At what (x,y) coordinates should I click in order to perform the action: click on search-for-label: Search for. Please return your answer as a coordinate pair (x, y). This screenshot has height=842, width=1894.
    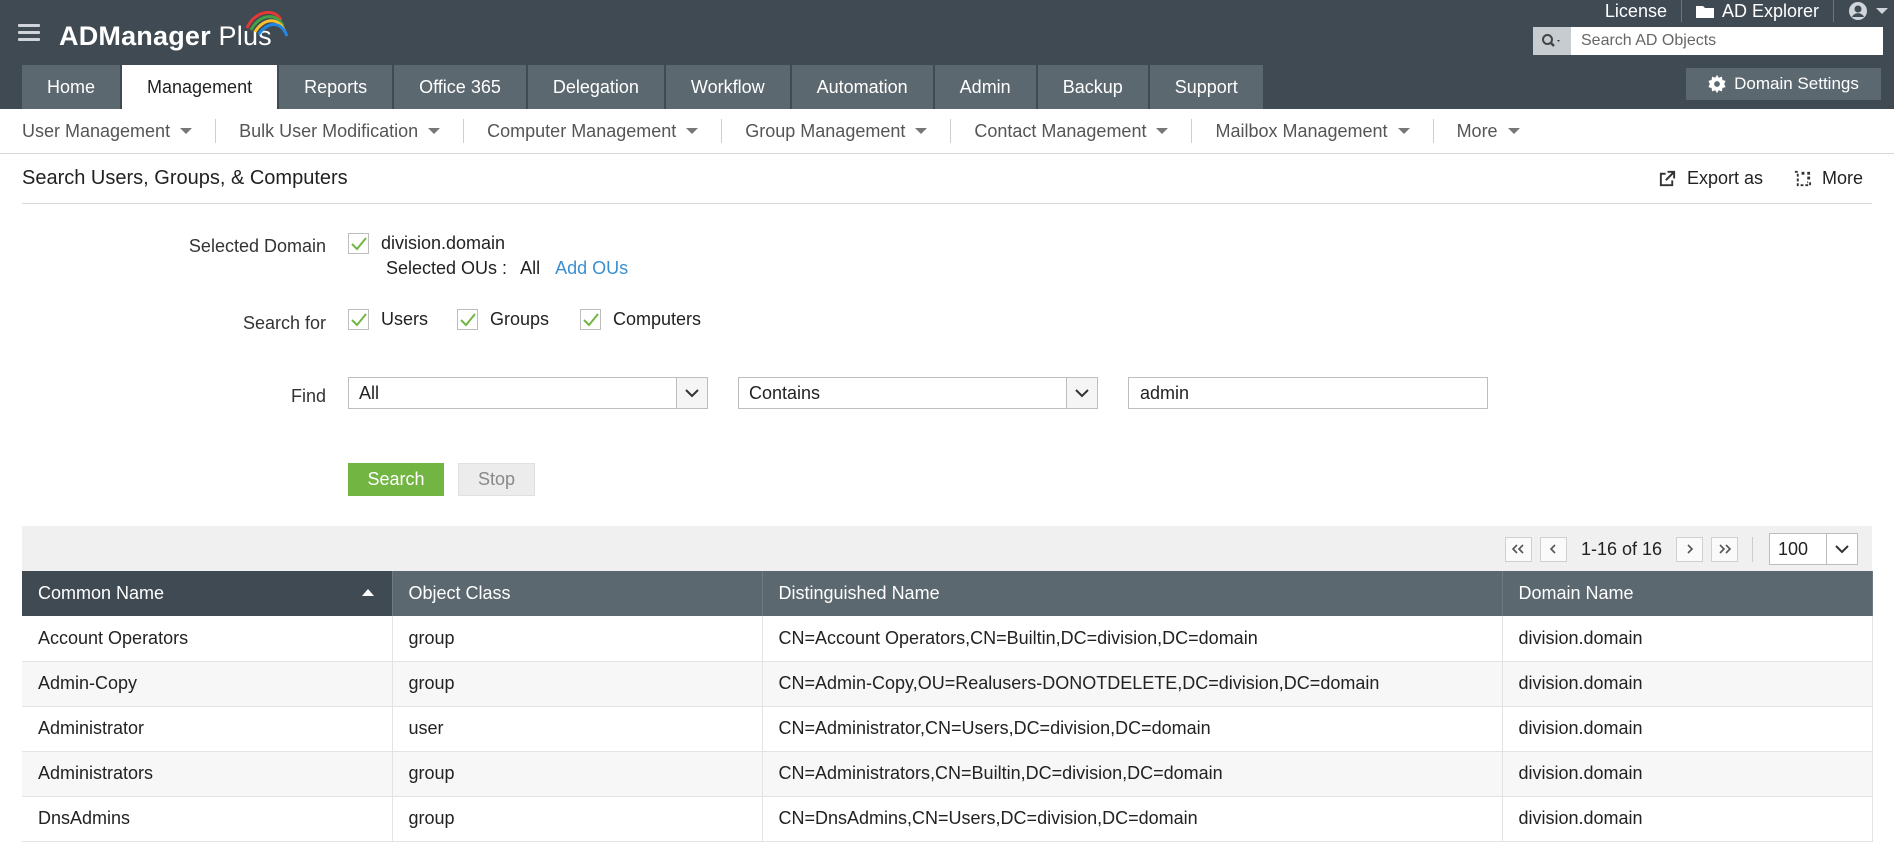
    Looking at the image, I should click on (284, 323).